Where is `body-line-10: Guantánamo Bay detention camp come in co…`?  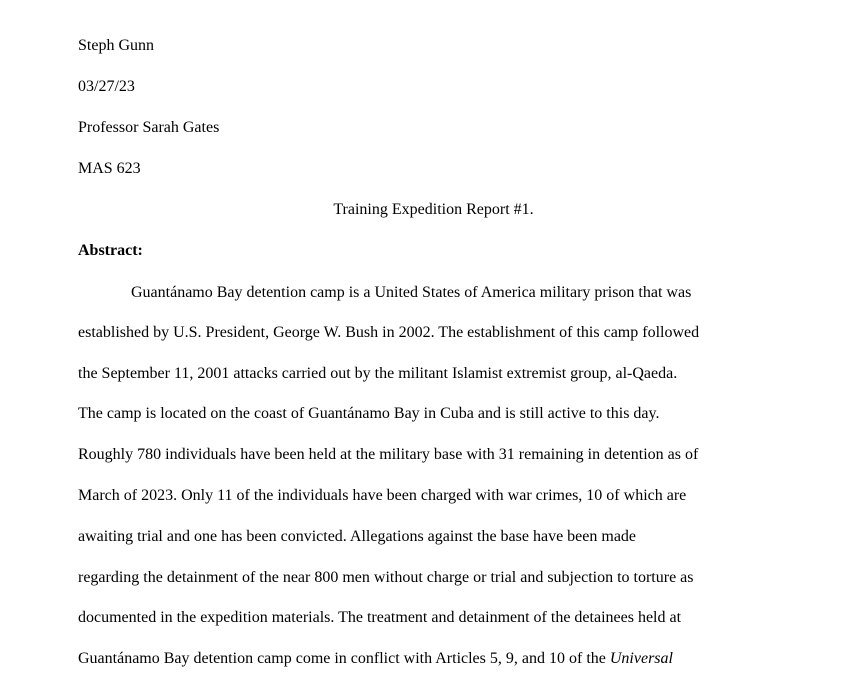
body-line-10: Guantánamo Bay detention camp come in co… is located at coordinates (375, 659).